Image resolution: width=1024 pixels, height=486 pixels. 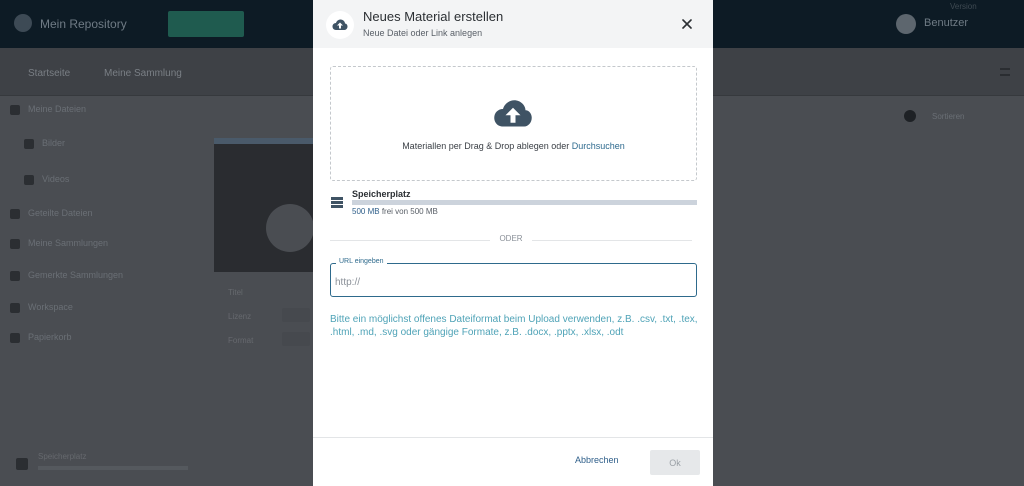 What do you see at coordinates (1005, 72) in the screenshot?
I see `filter-icon` at bounding box center [1005, 72].